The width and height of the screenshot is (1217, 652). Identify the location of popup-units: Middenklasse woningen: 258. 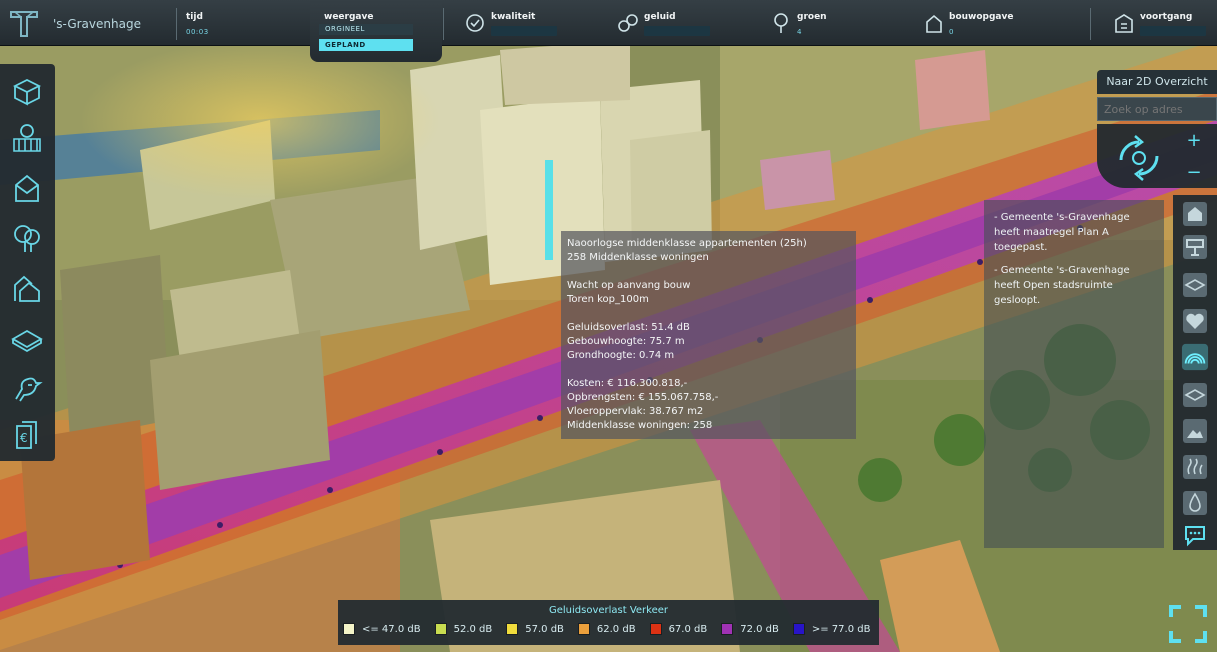
(640, 425).